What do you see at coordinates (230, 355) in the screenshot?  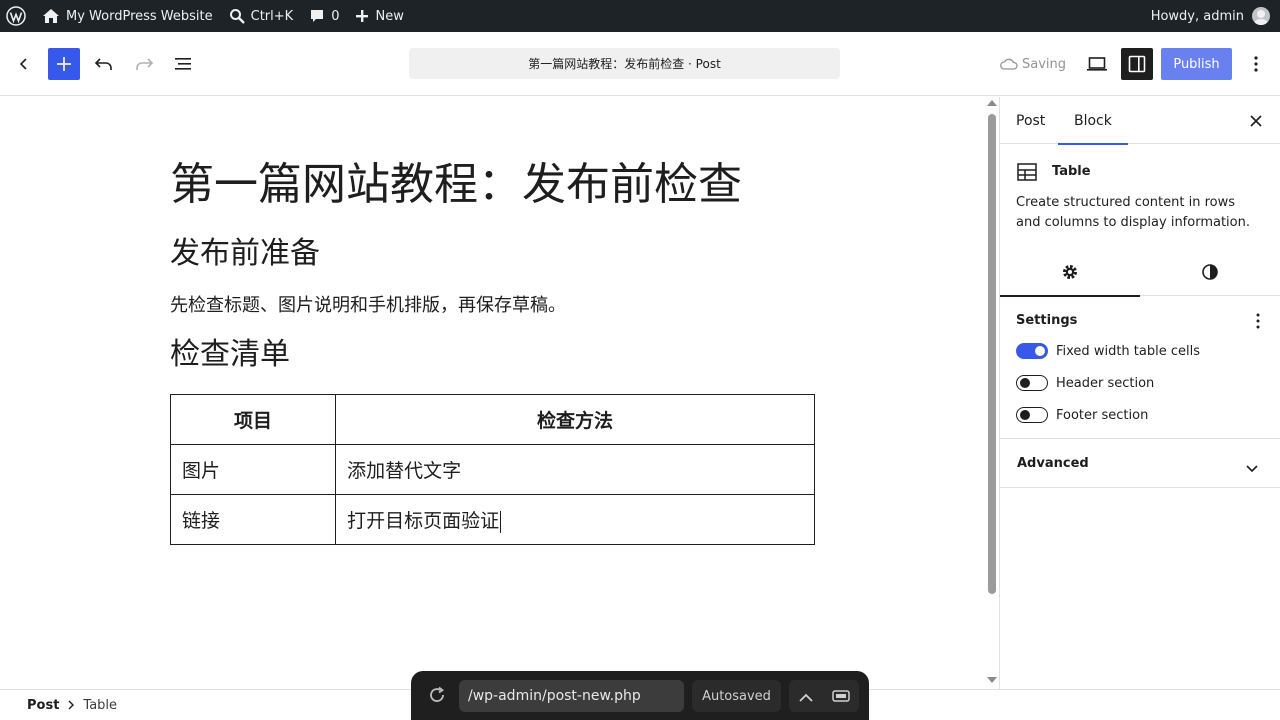 I see `heading-block: 检查清单` at bounding box center [230, 355].